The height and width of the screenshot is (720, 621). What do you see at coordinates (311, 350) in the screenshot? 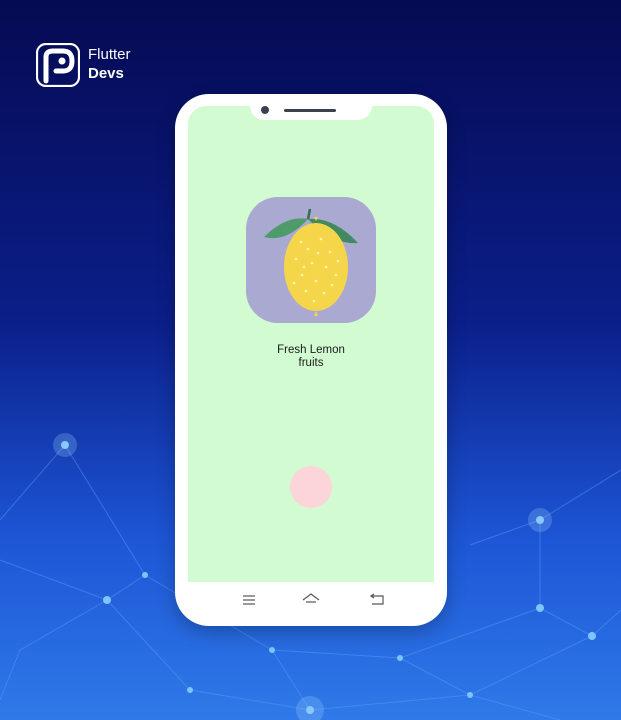
I see `caption-line1: Fresh Lemon` at bounding box center [311, 350].